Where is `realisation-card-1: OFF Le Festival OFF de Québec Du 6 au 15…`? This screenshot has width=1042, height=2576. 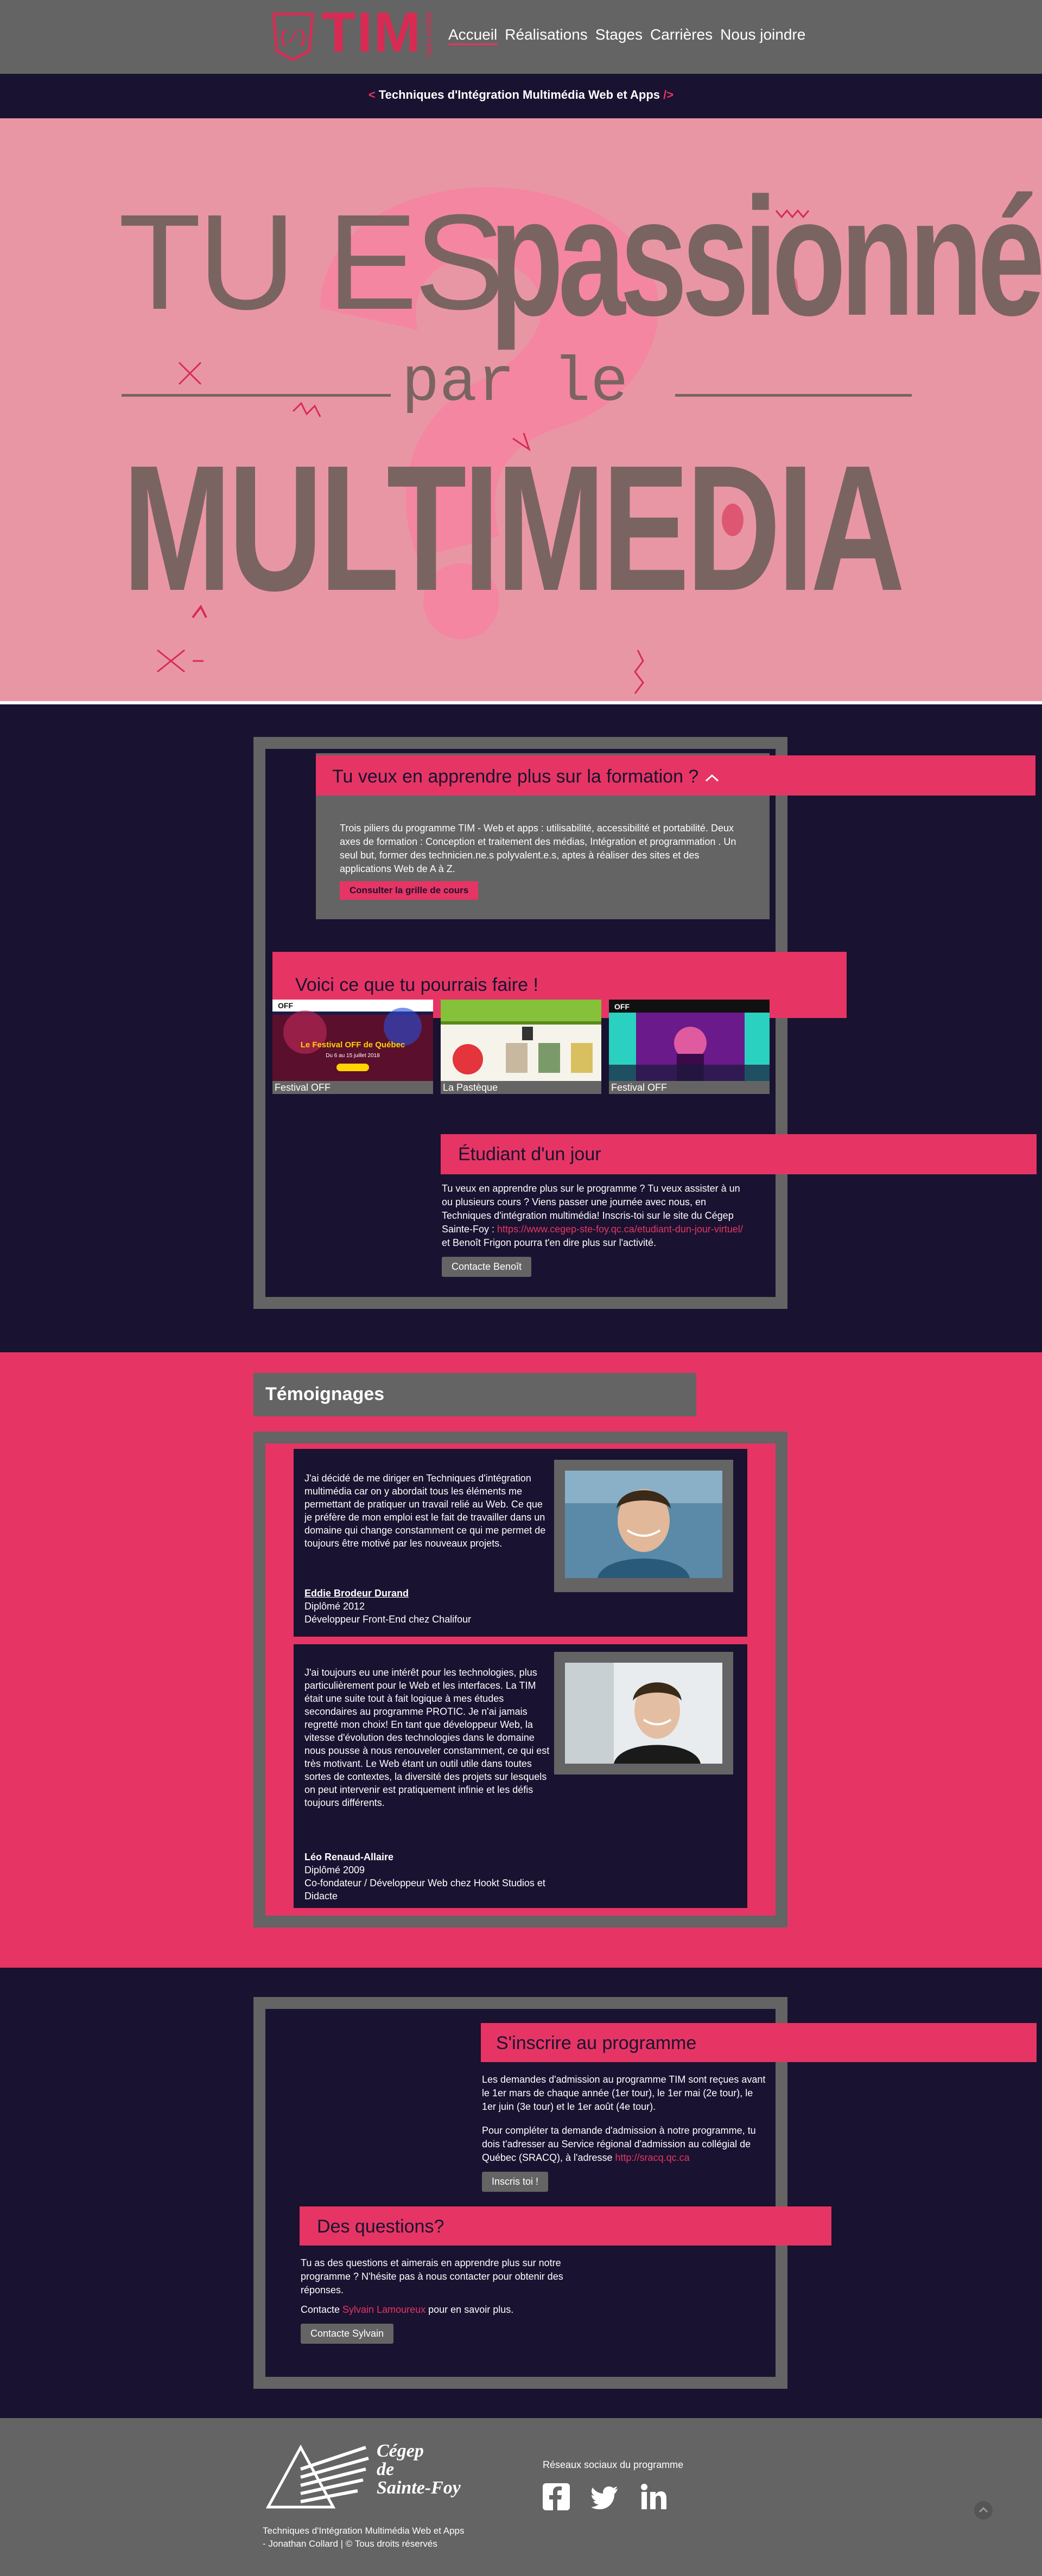
realisation-card-1: OFF Le Festival OFF de Québec Du 6 au 15… is located at coordinates (352, 1047).